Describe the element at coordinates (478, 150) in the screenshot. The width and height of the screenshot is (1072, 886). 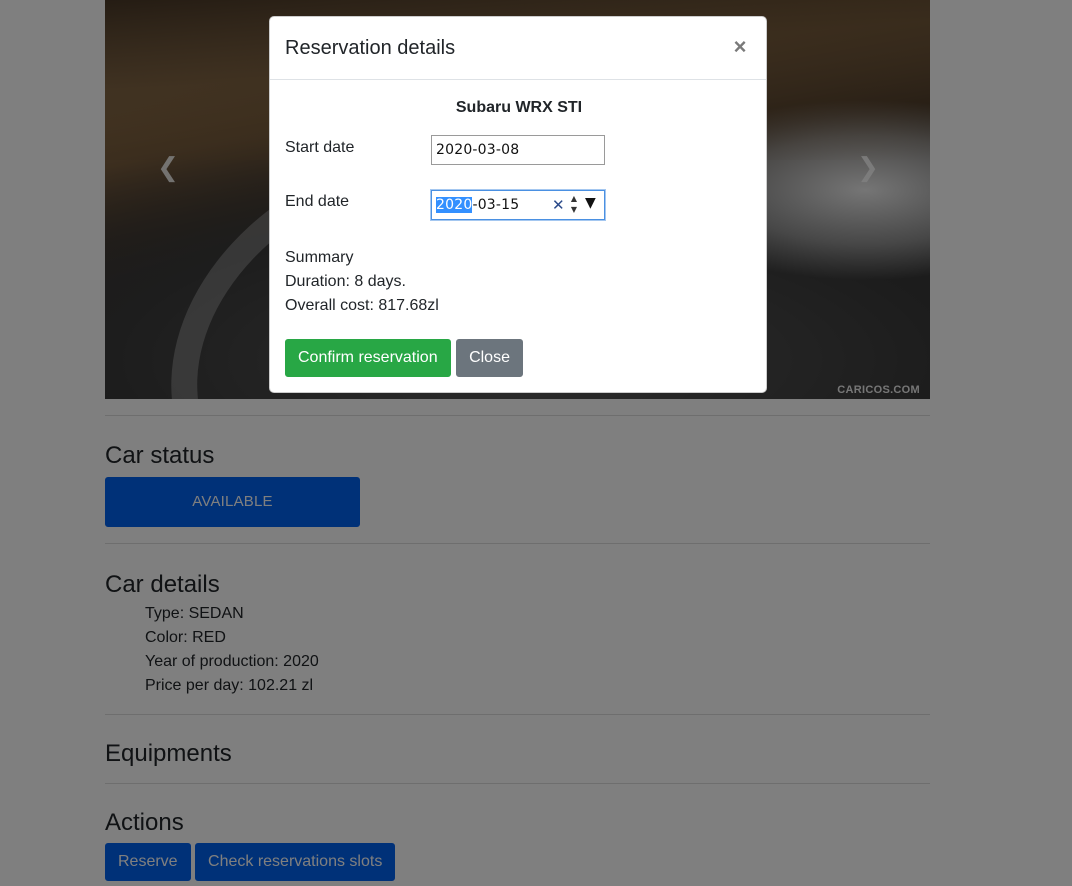
I see `start-date-value: 2020-03-08` at that location.